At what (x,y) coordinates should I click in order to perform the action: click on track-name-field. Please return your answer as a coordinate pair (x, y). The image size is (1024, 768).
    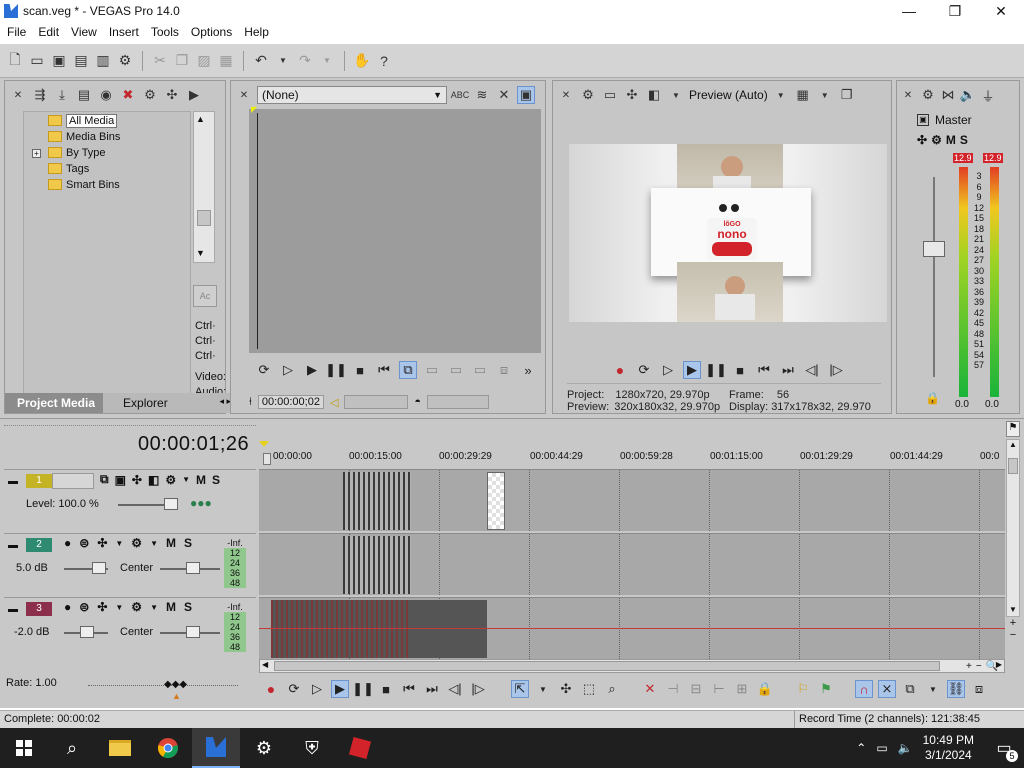
    Looking at the image, I should click on (73, 481).